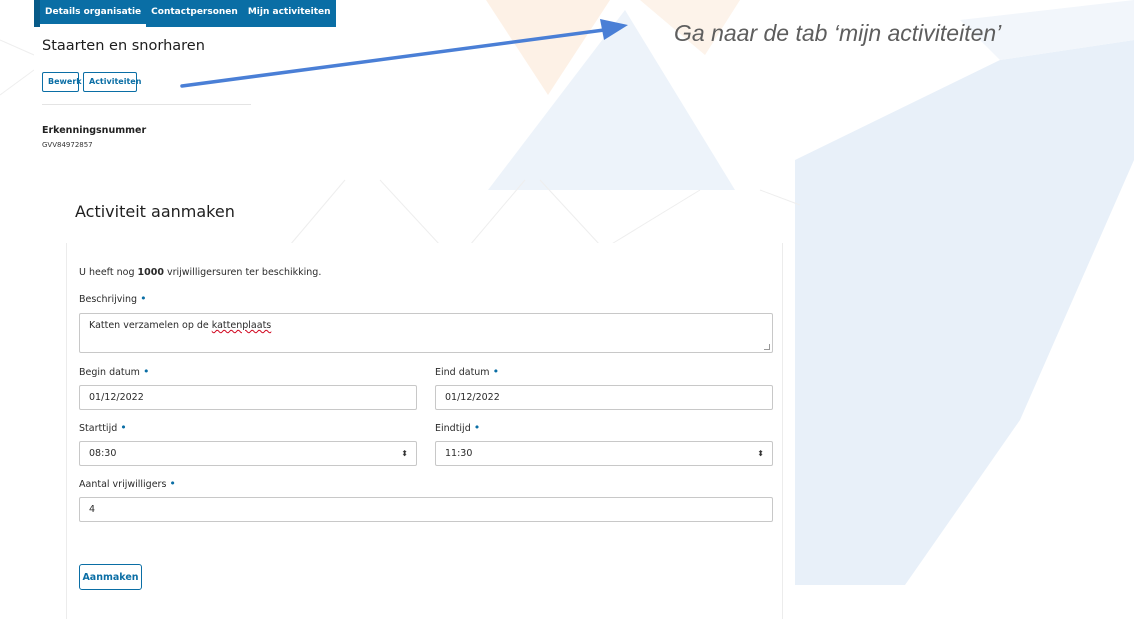 This screenshot has height=619, width=1134. Describe the element at coordinates (289, 13) in the screenshot. I see `tab-mijn-activiteiten: Mijn activiteiten` at that location.